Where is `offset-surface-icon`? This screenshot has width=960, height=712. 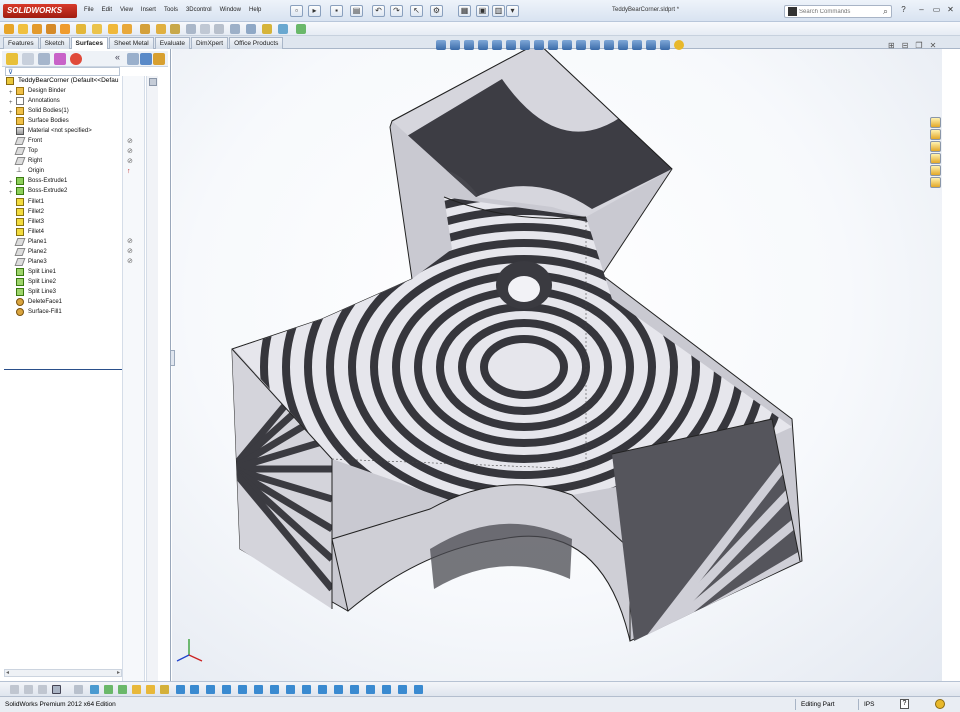 offset-surface-icon is located at coordinates (97, 29).